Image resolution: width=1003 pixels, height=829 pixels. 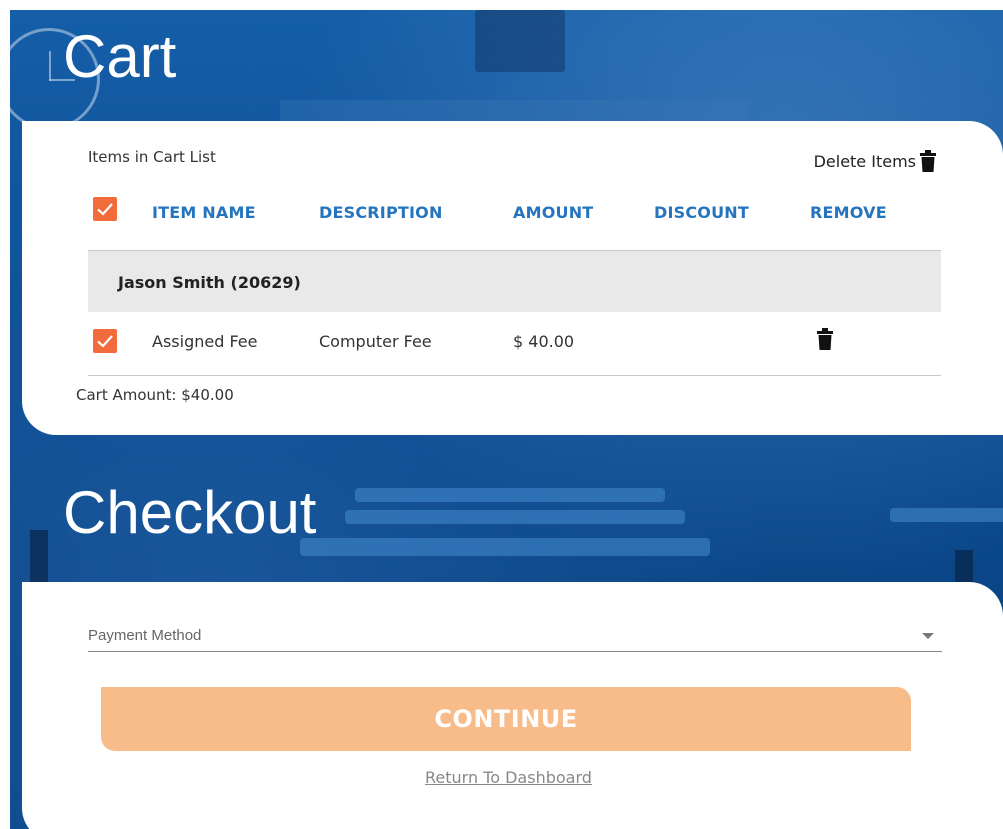 What do you see at coordinates (520, 41) in the screenshot?
I see `projector-image` at bounding box center [520, 41].